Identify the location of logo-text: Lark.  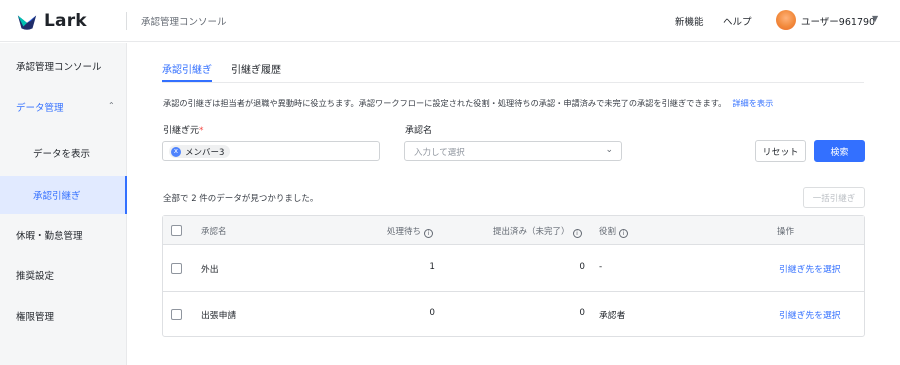
(65, 21).